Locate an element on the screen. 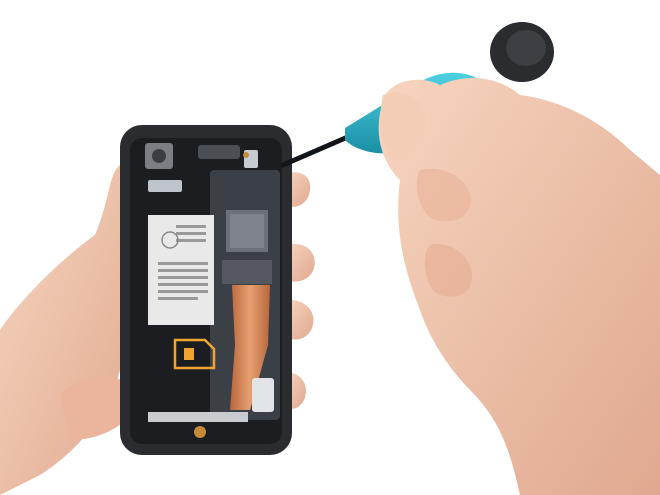  bottom-bracket is located at coordinates (198, 417).